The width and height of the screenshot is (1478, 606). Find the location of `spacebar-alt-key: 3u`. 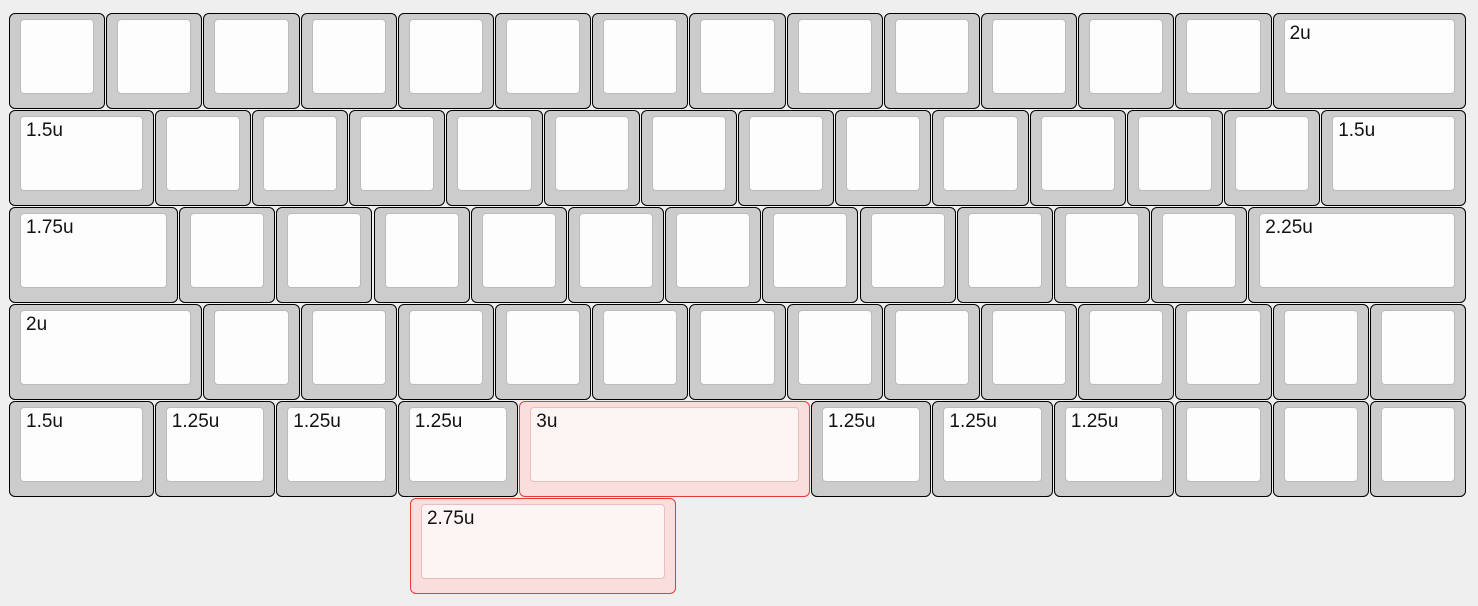

spacebar-alt-key: 3u is located at coordinates (664, 449).